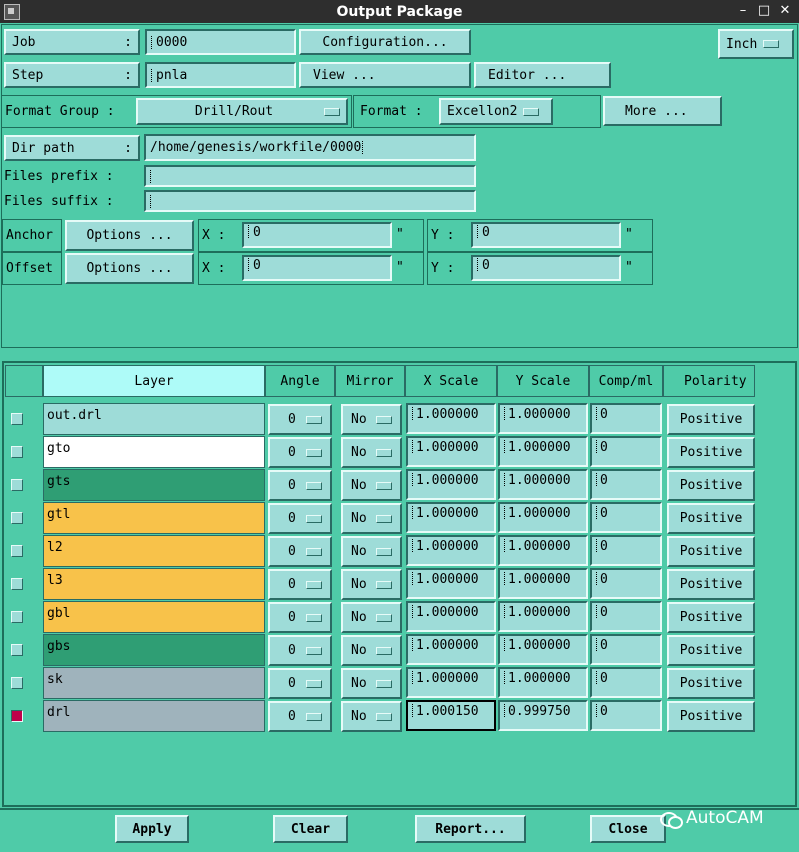 The image size is (799, 852). I want to click on step-button: Step:, so click(72, 75).